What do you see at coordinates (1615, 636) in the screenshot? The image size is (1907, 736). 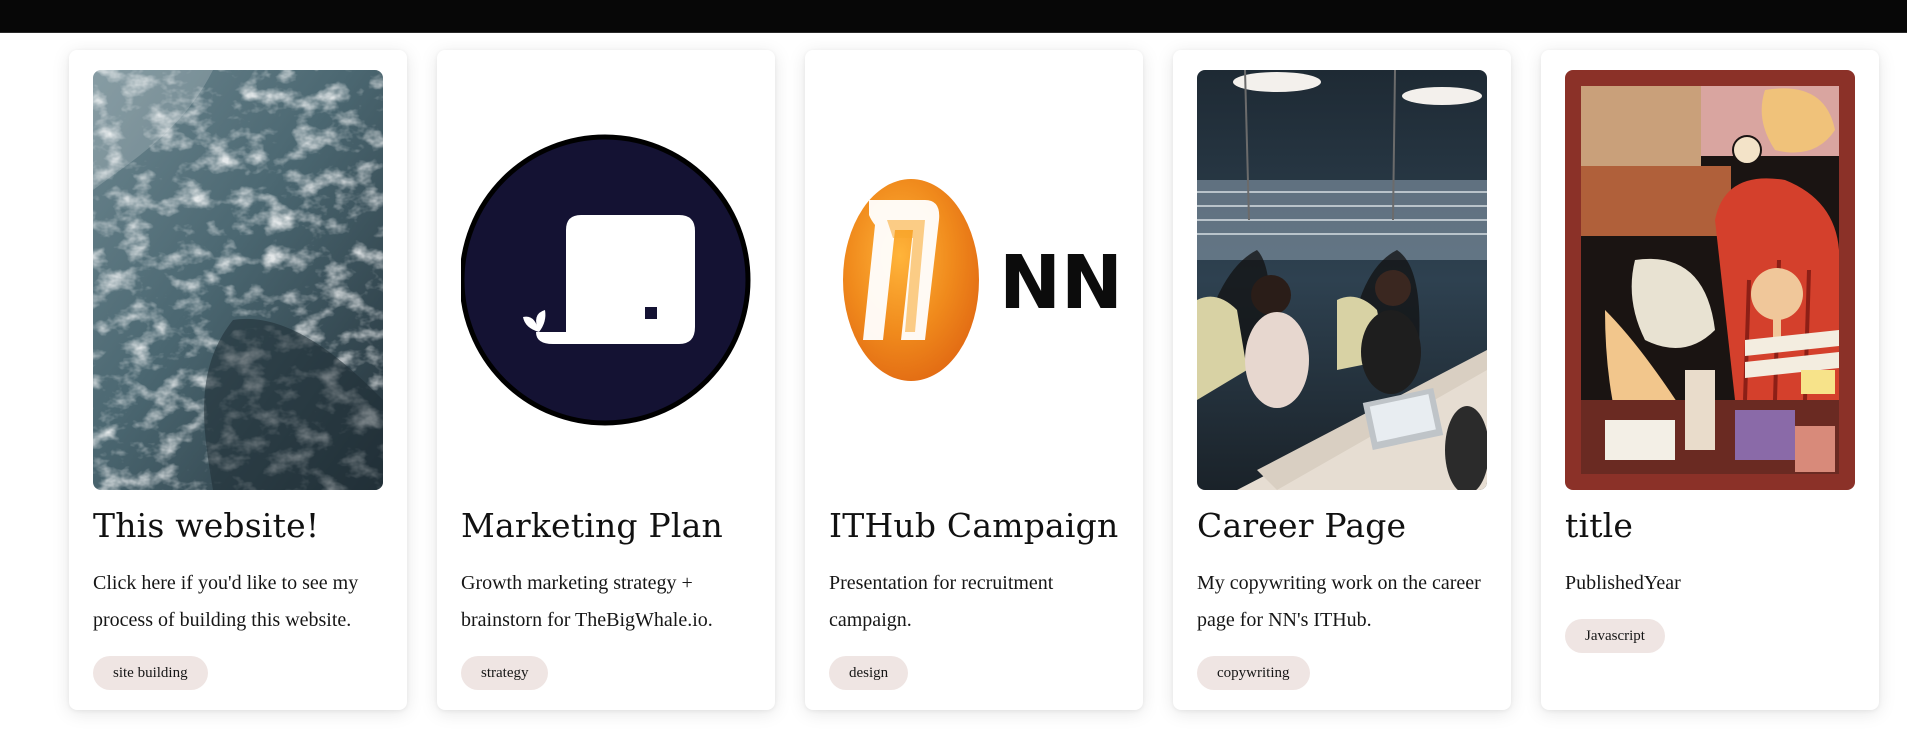 I see `tag-javascript: Javascript` at bounding box center [1615, 636].